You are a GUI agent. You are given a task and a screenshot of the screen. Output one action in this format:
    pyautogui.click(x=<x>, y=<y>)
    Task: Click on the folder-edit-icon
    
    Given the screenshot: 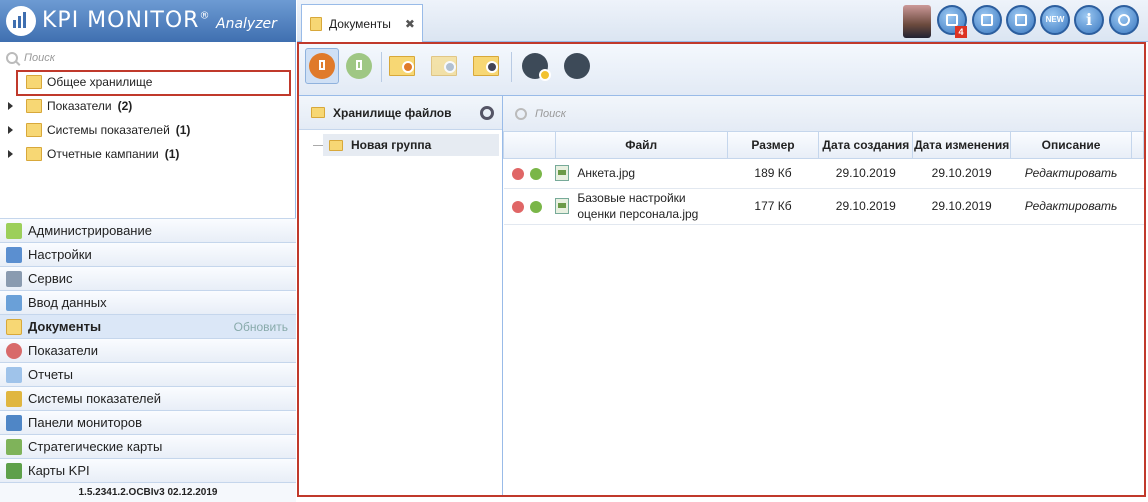 What is the action you would take?
    pyautogui.click(x=444, y=66)
    